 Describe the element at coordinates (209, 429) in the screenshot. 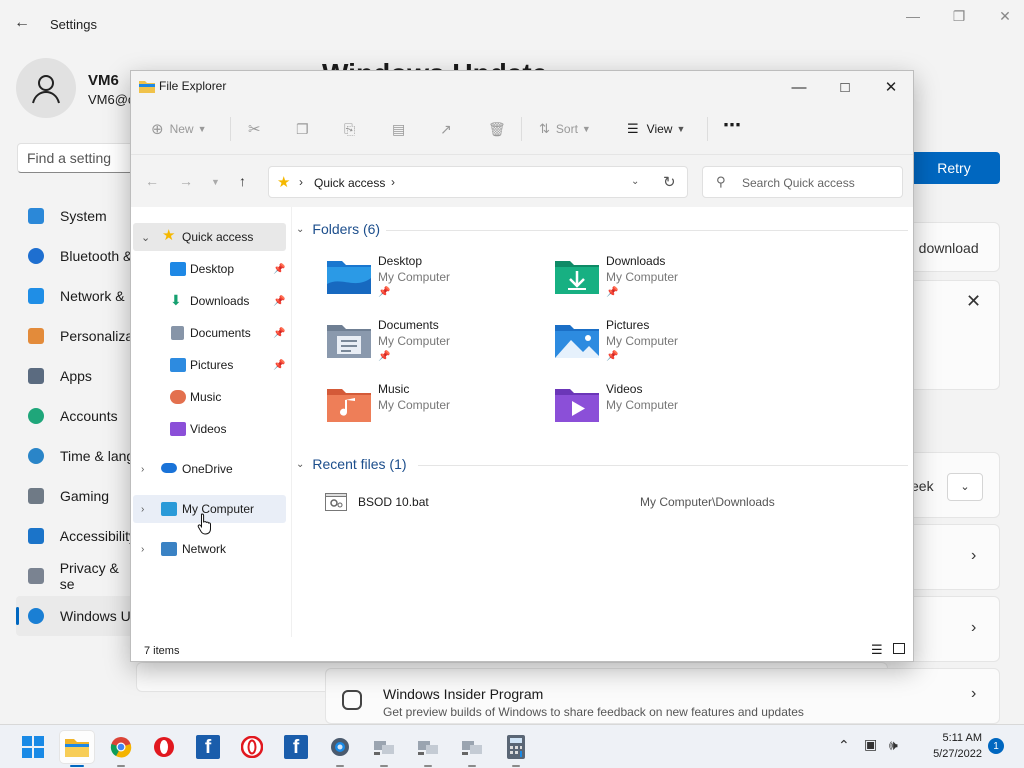

I see `nav-item-videos: Videos` at that location.